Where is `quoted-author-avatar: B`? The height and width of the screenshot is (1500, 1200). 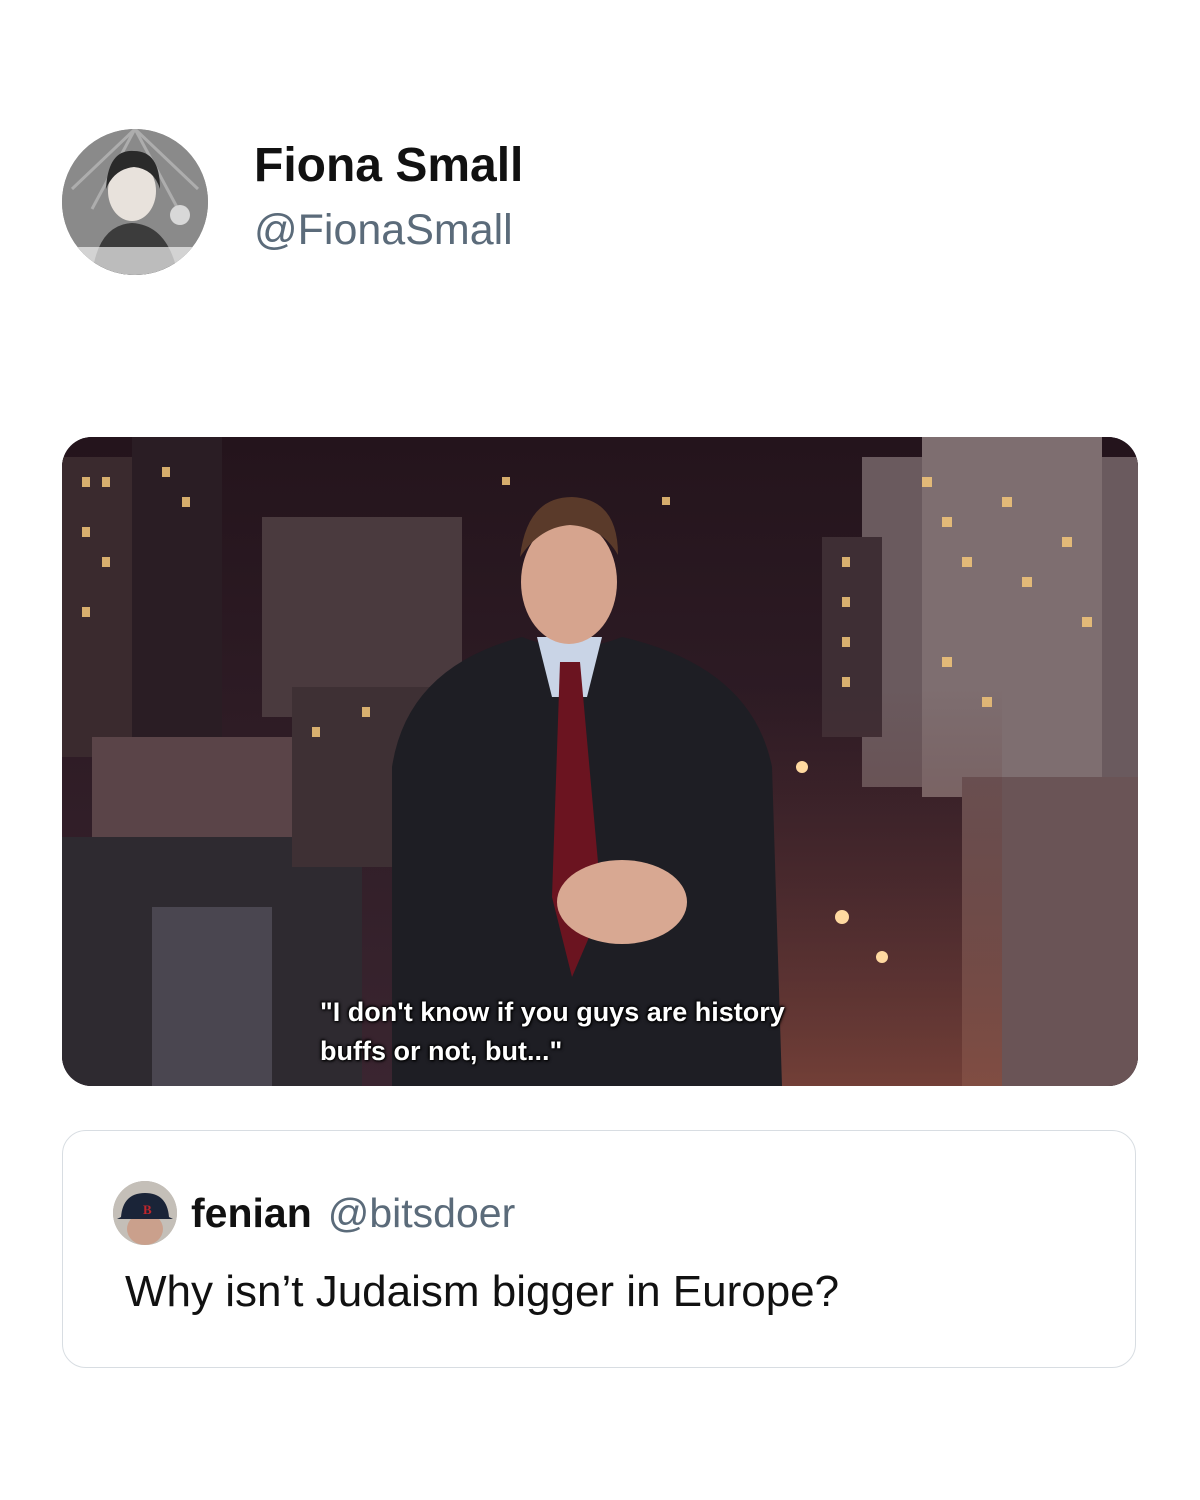 quoted-author-avatar: B is located at coordinates (145, 1213).